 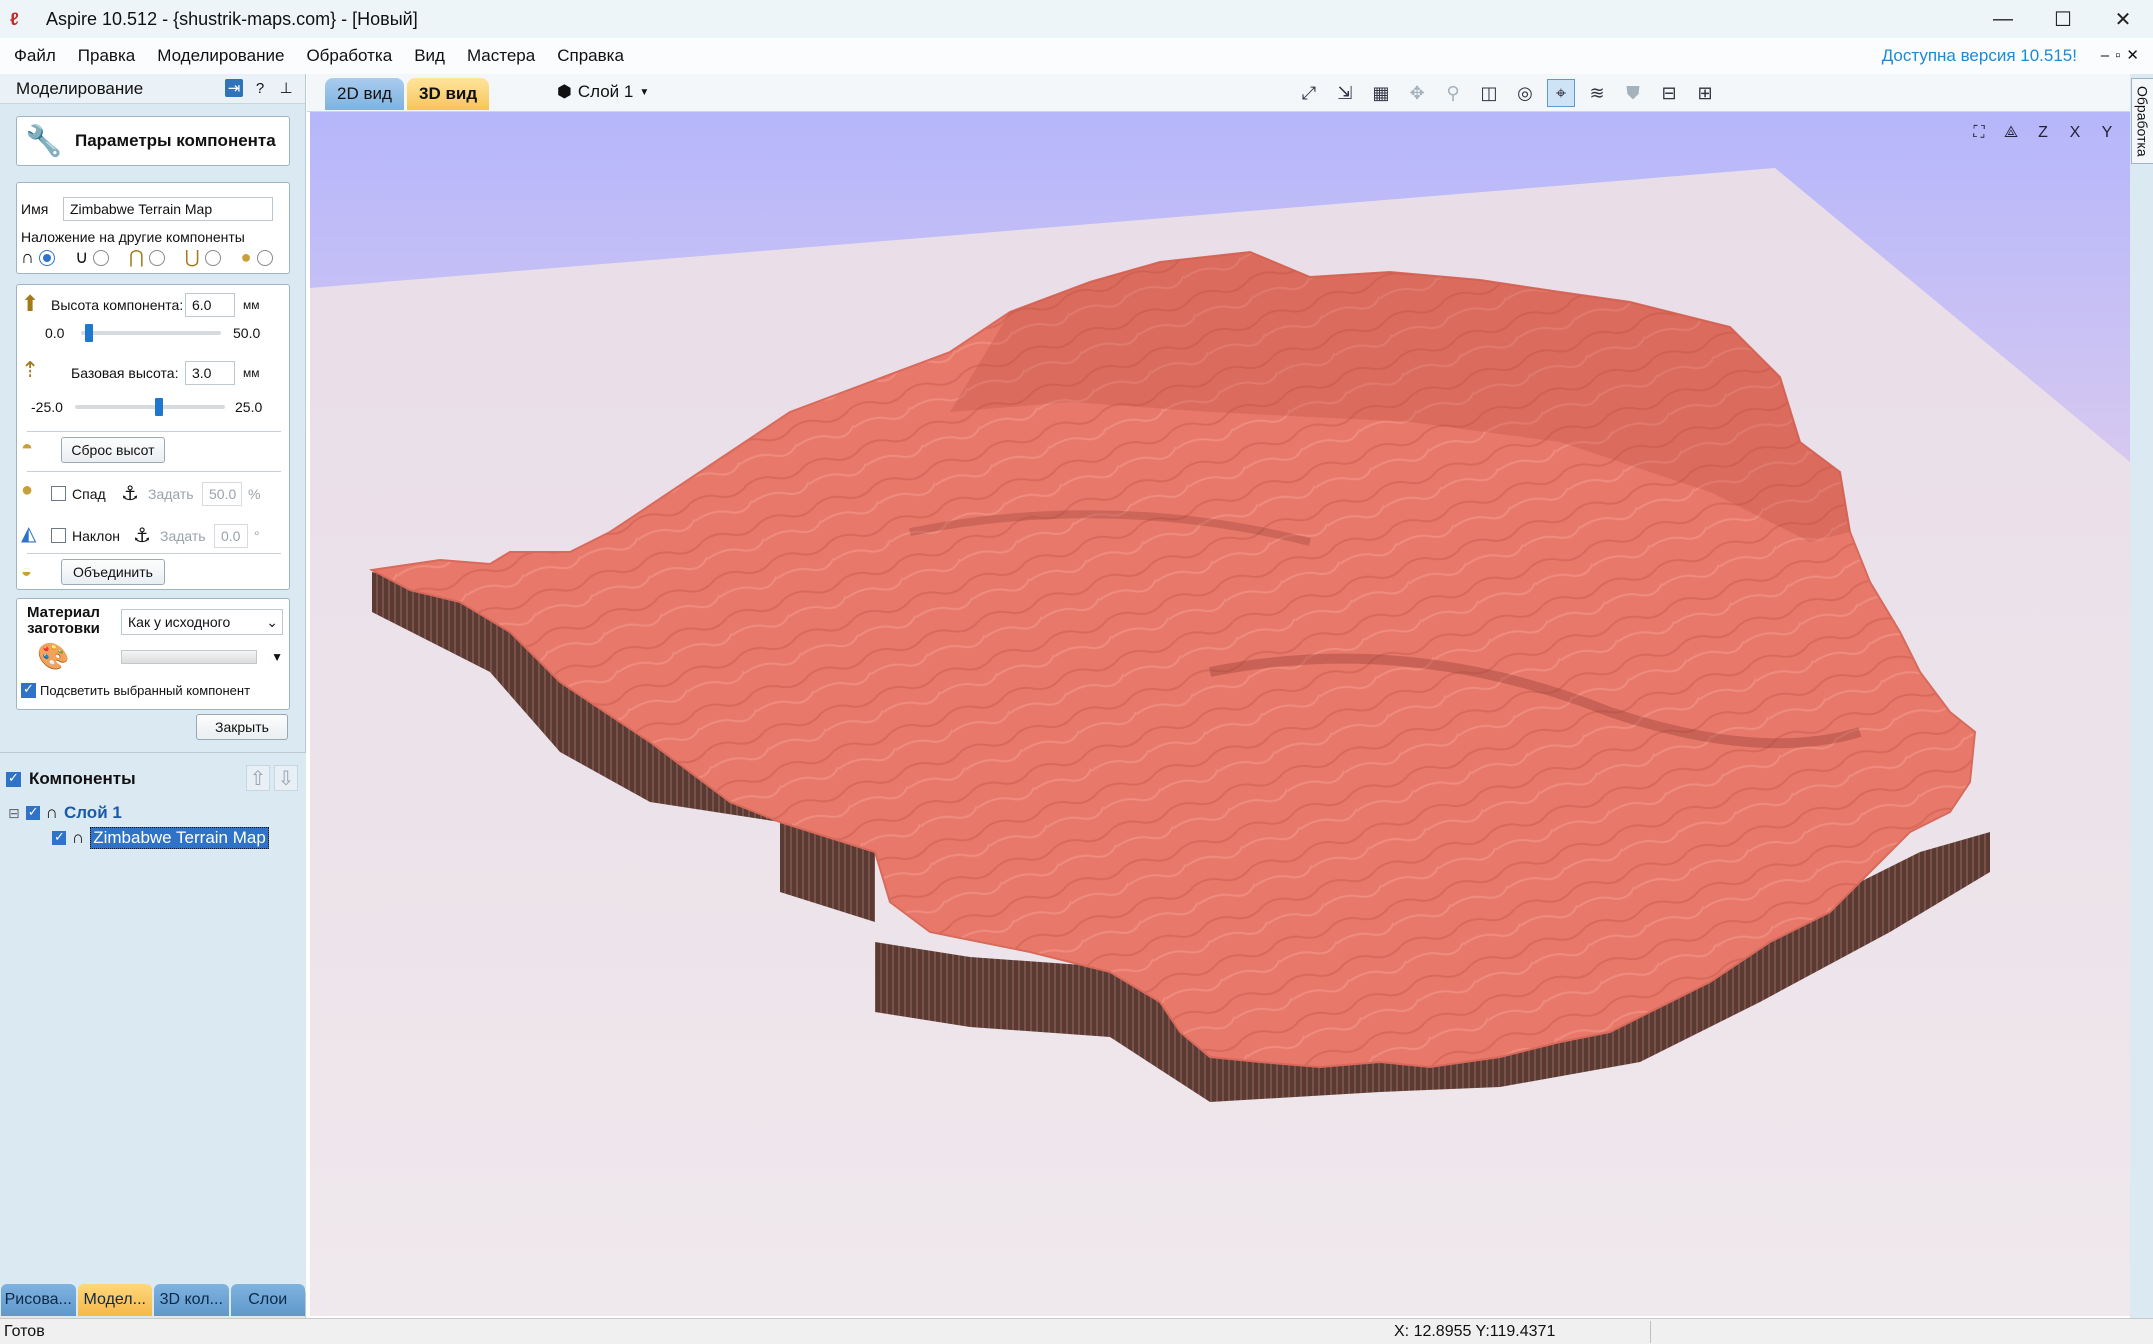 I want to click on layer-checkbox, so click(x=32, y=812).